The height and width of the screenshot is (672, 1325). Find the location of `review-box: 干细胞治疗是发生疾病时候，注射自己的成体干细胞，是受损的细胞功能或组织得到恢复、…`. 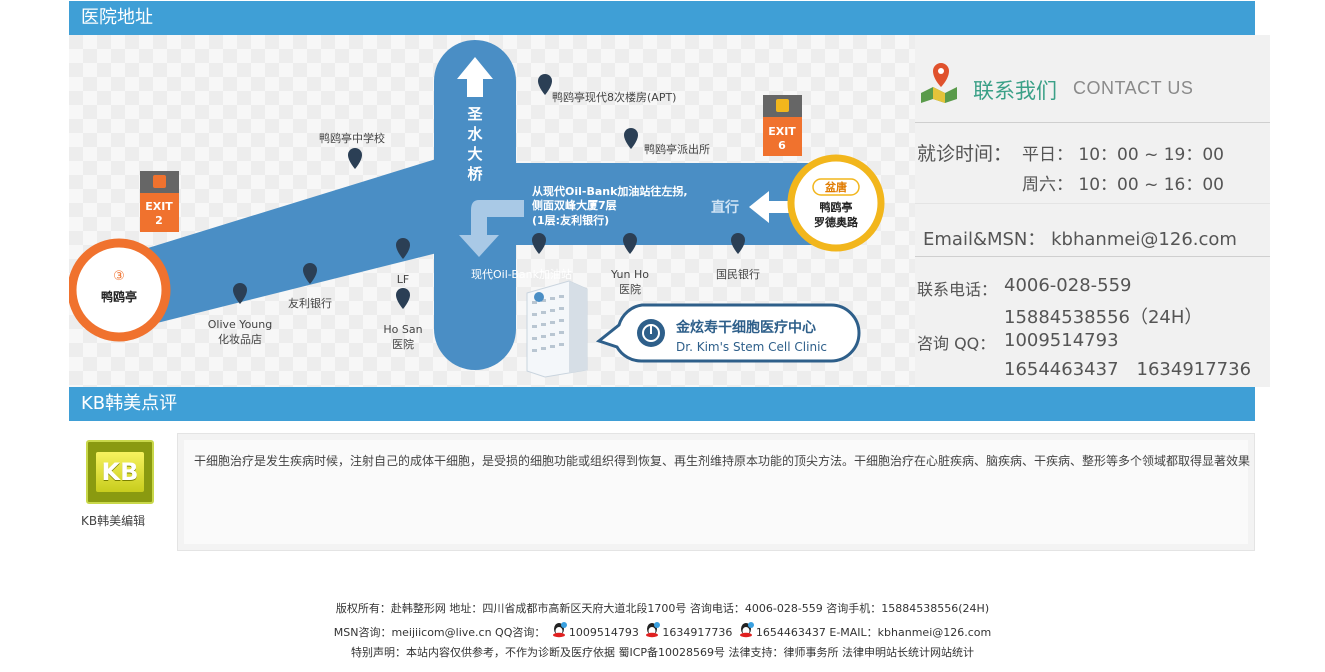

review-box: 干细胞治疗是发生疾病时候，注射自己的成体干细胞，是受损的细胞功能或组织得到恢复、… is located at coordinates (716, 492).